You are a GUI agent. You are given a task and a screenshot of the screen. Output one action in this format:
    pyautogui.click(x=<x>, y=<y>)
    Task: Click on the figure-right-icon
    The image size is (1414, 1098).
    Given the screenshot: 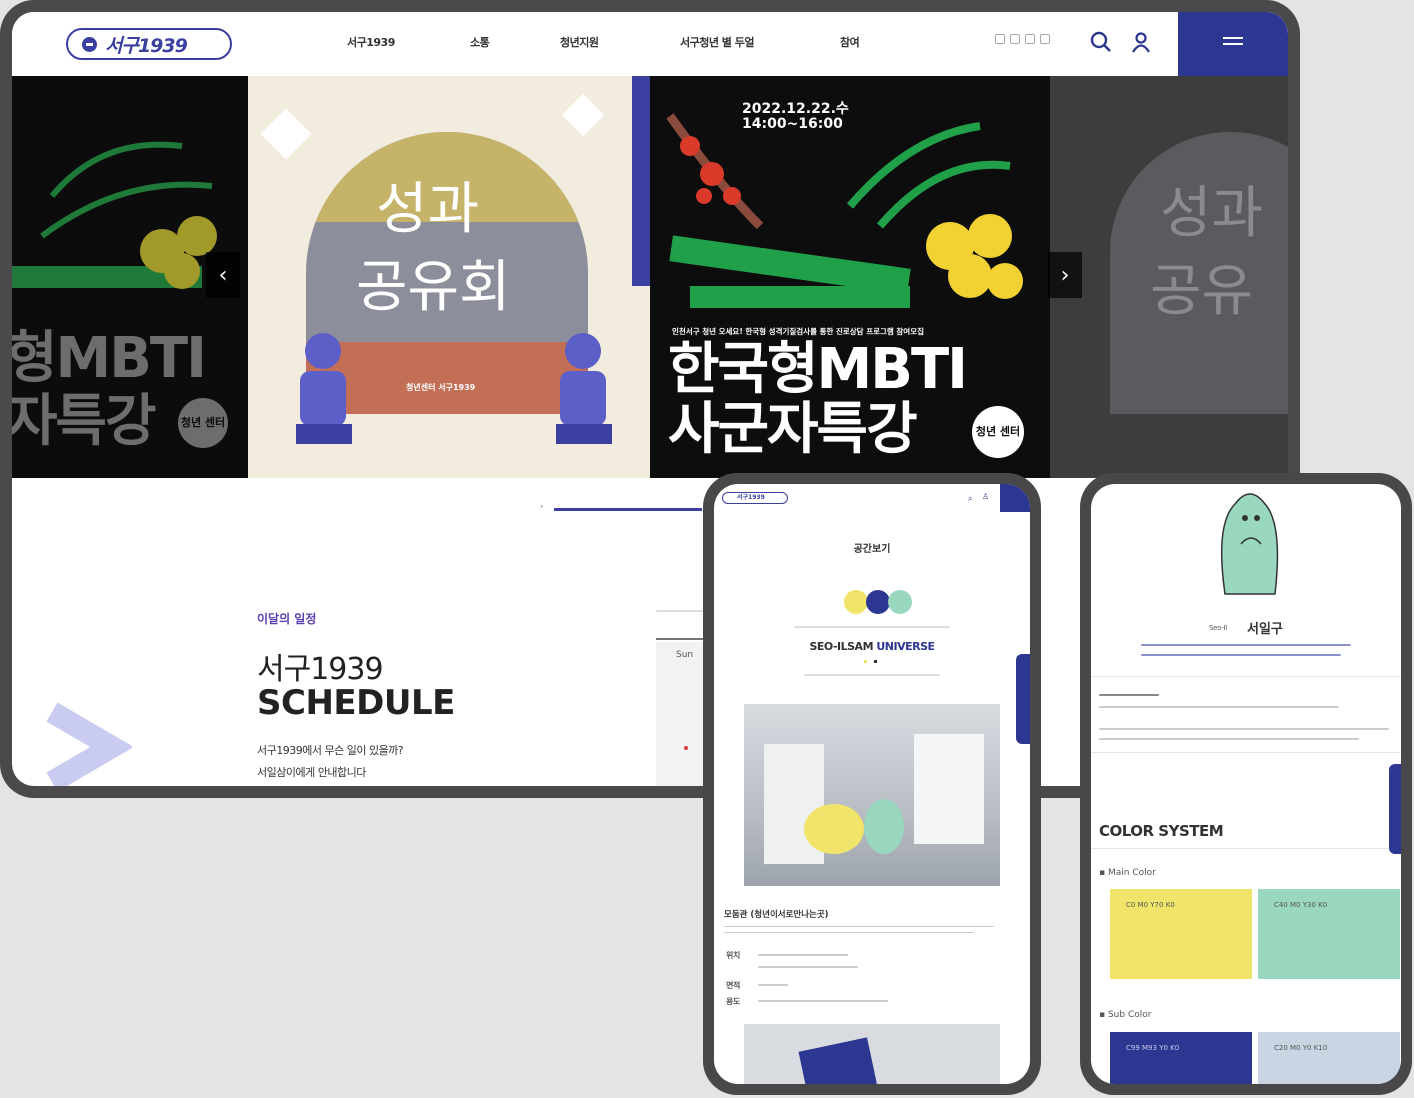 What is the action you would take?
    pyautogui.click(x=584, y=388)
    